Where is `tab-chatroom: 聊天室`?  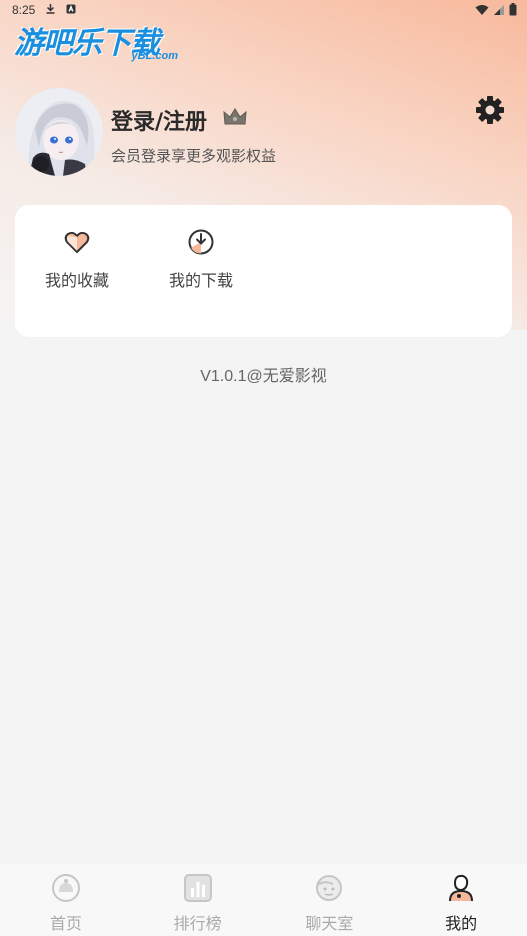 tab-chatroom: 聊天室 is located at coordinates (330, 900).